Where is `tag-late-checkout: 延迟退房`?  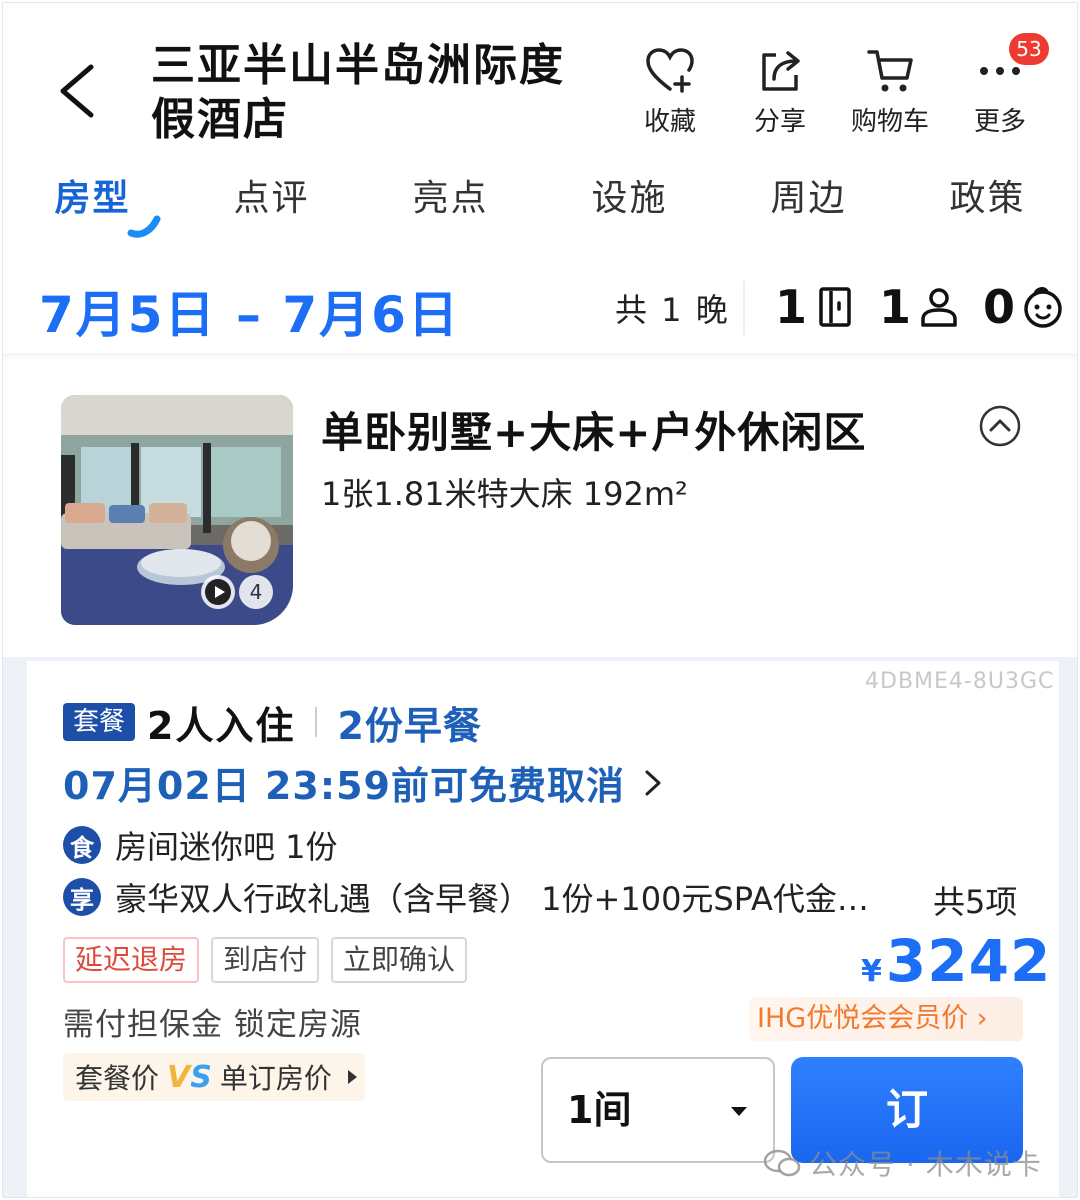
tag-late-checkout: 延迟退房 is located at coordinates (131, 960).